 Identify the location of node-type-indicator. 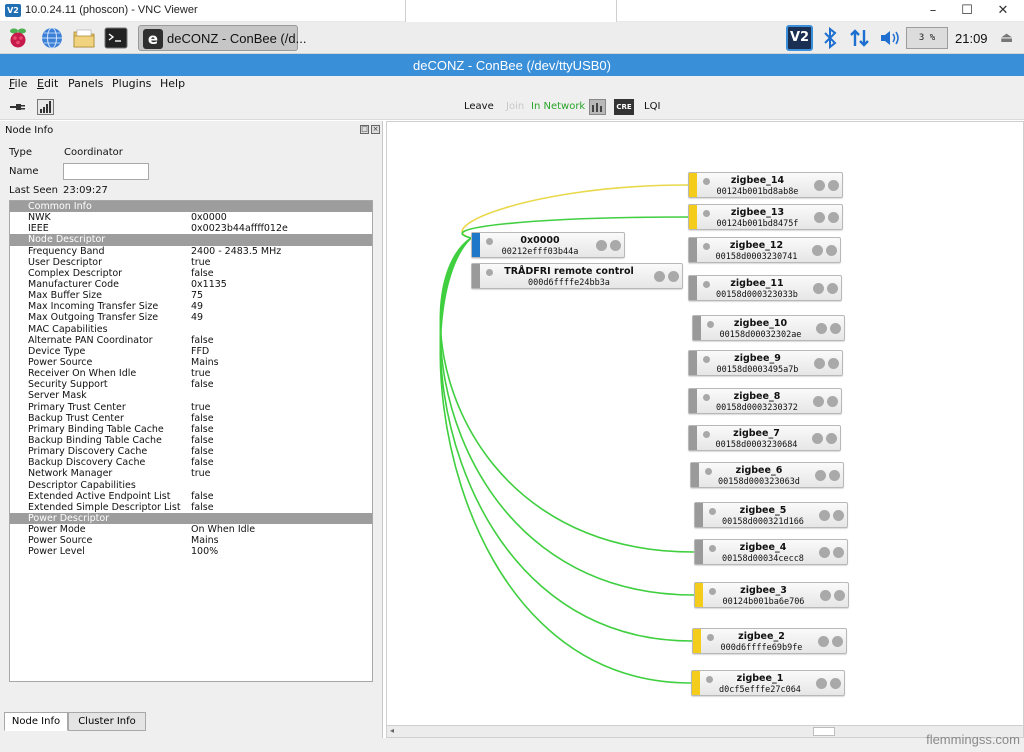
(697, 641).